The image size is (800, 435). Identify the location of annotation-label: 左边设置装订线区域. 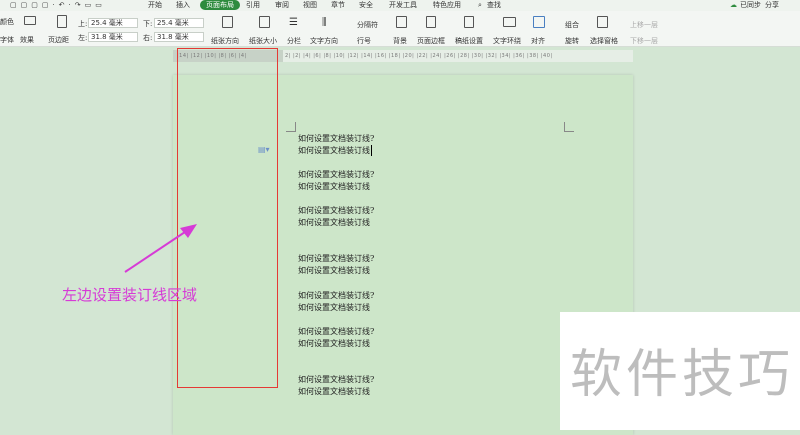
(130, 295).